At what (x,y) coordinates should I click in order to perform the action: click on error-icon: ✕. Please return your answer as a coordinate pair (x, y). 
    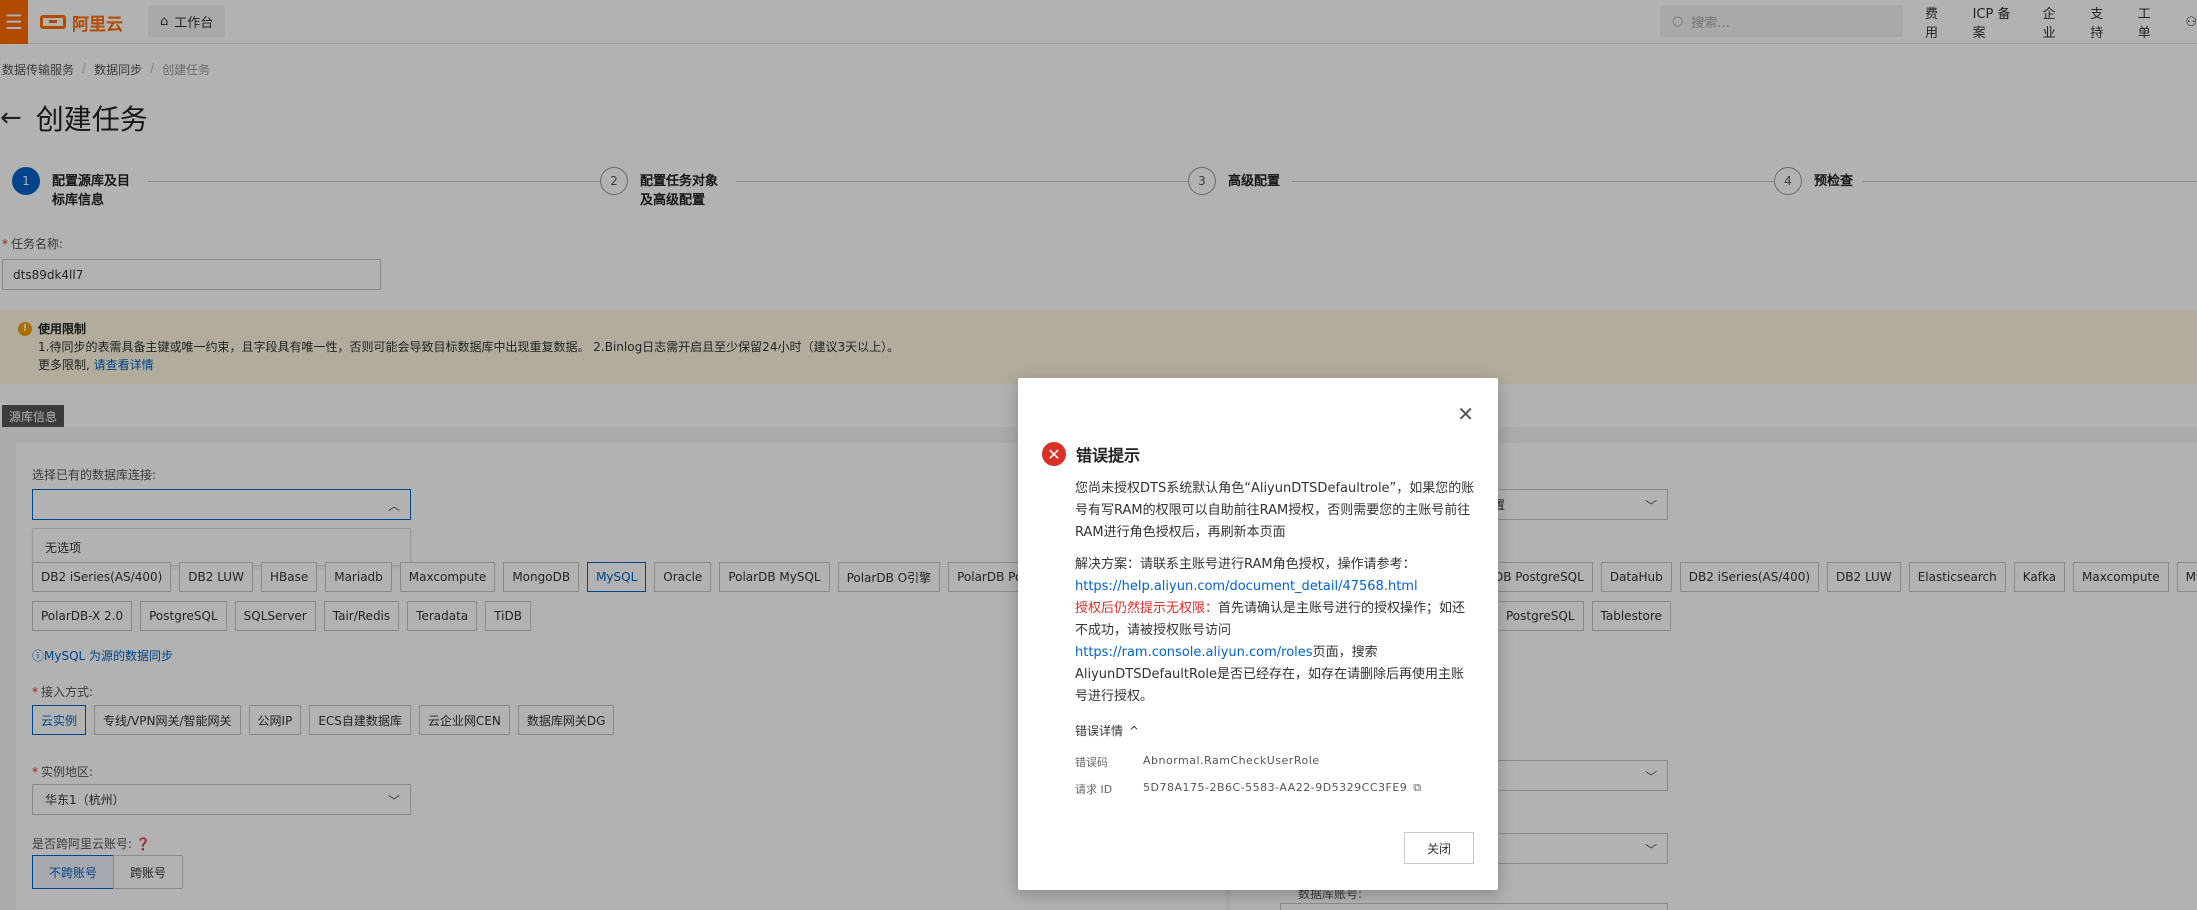
    Looking at the image, I should click on (1054, 454).